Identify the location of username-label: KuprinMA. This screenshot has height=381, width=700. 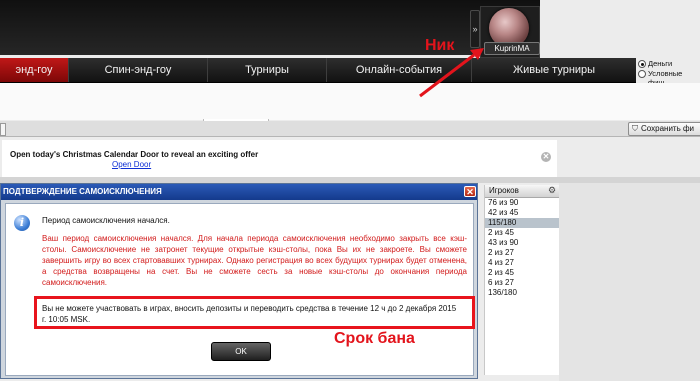
(512, 48).